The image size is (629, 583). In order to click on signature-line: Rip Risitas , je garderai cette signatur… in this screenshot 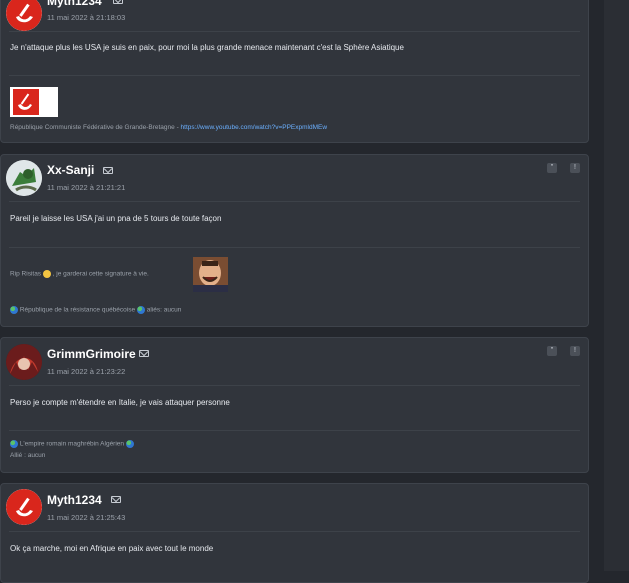, I will do `click(79, 274)`.